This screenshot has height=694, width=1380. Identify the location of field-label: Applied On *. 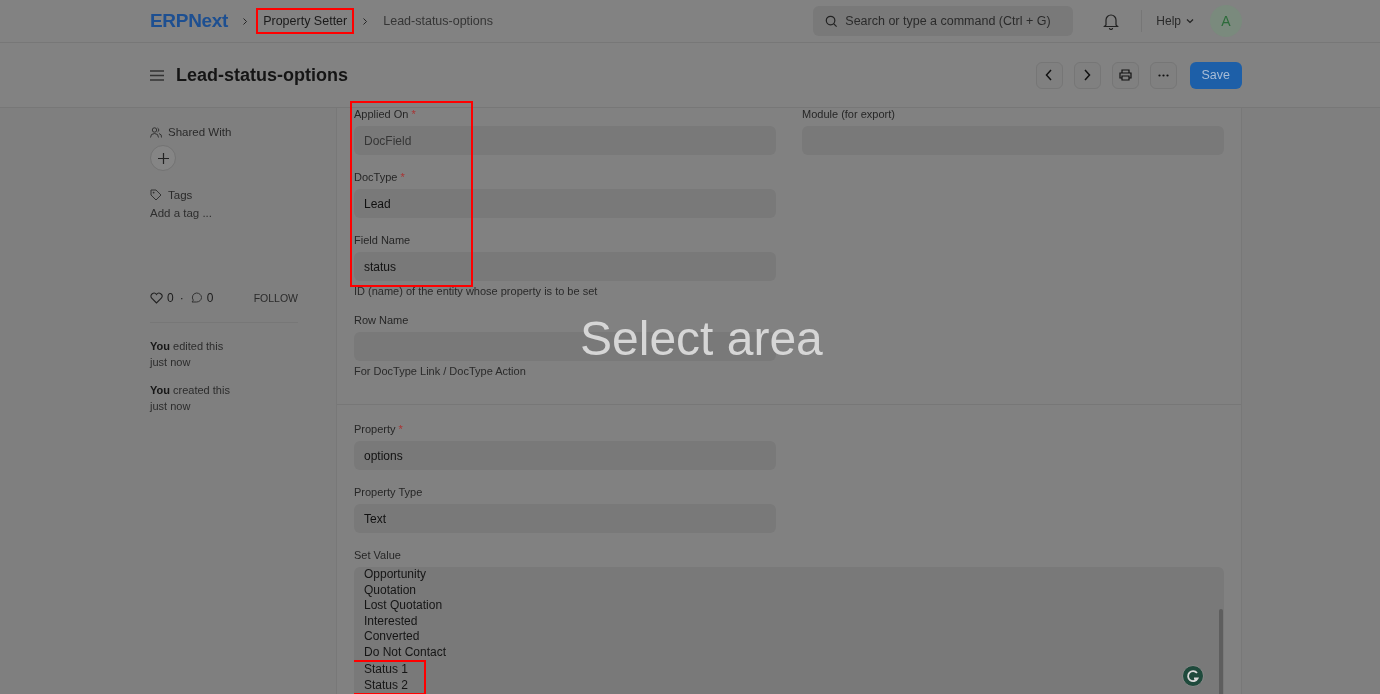
(385, 114).